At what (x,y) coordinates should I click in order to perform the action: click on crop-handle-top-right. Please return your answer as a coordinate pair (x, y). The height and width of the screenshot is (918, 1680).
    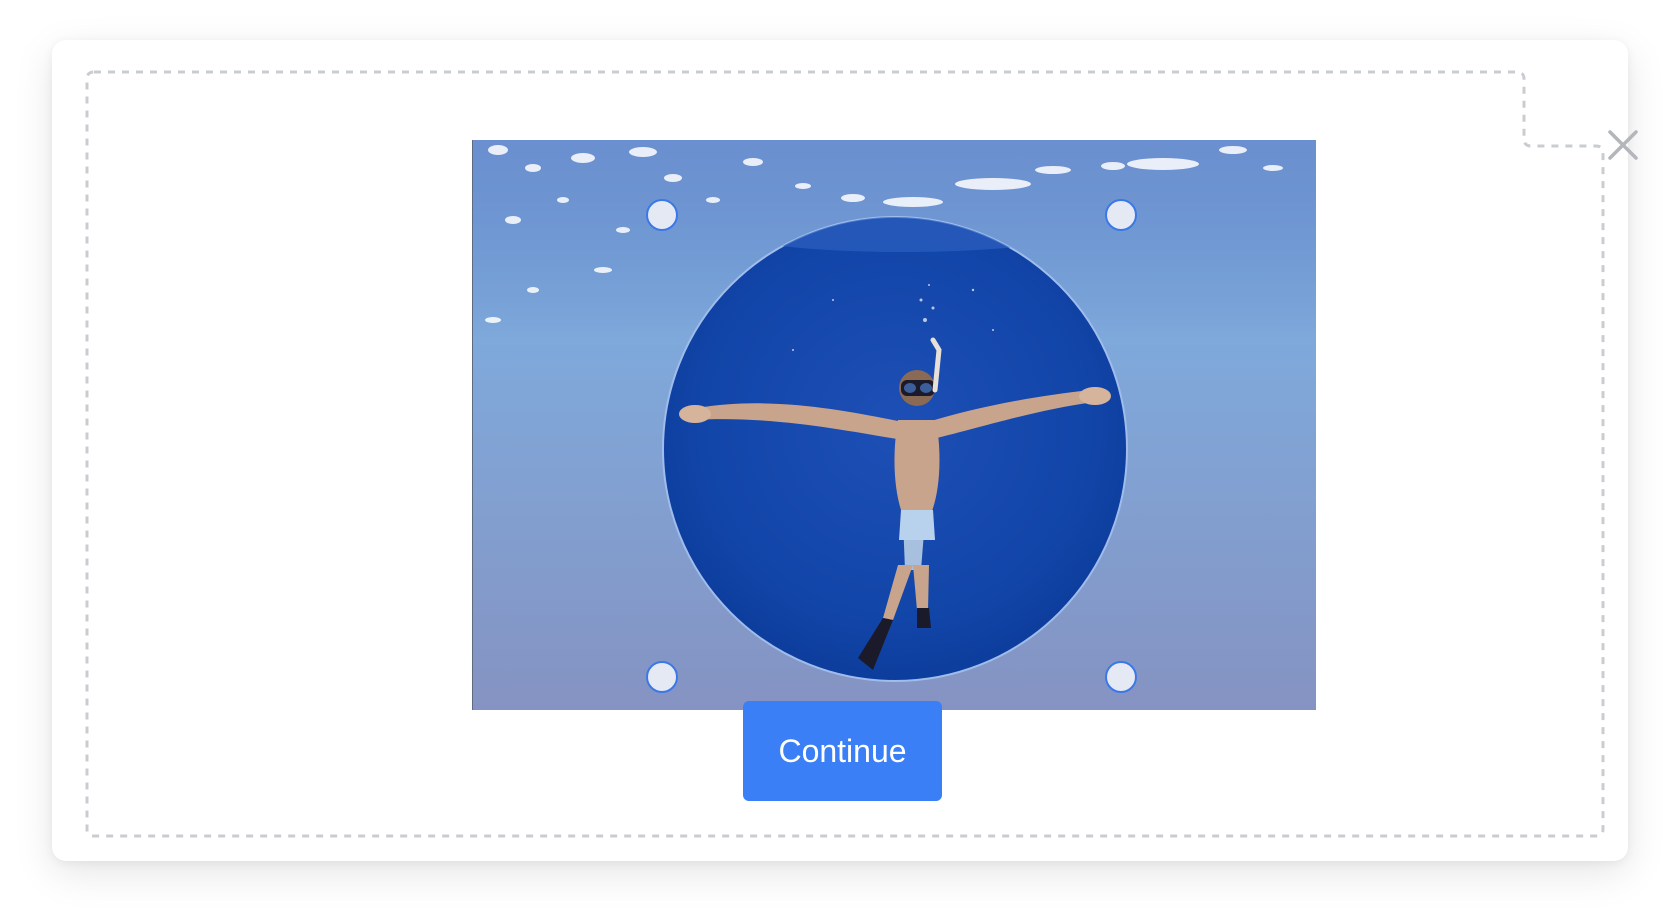
    Looking at the image, I should click on (1121, 215).